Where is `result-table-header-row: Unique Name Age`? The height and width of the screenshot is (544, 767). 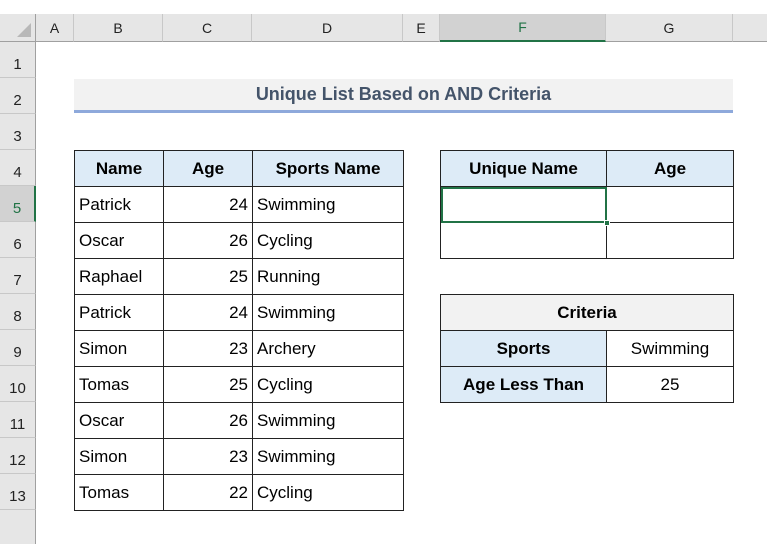 result-table-header-row: Unique Name Age is located at coordinates (587, 168).